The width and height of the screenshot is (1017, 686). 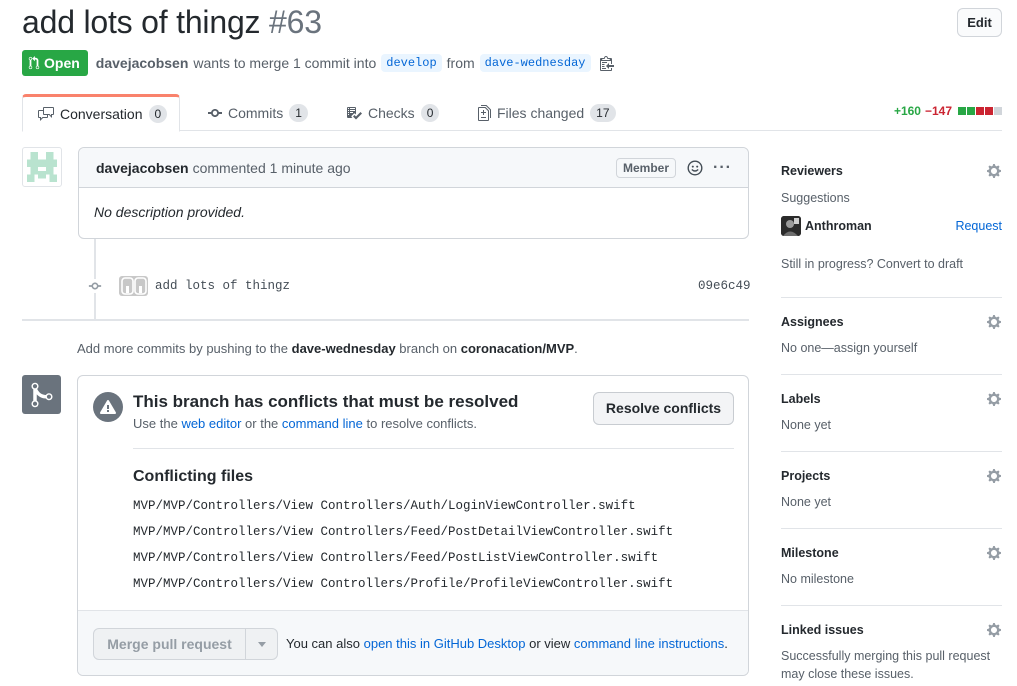 I want to click on sidebar-projects: Projects None yet, so click(x=891, y=489).